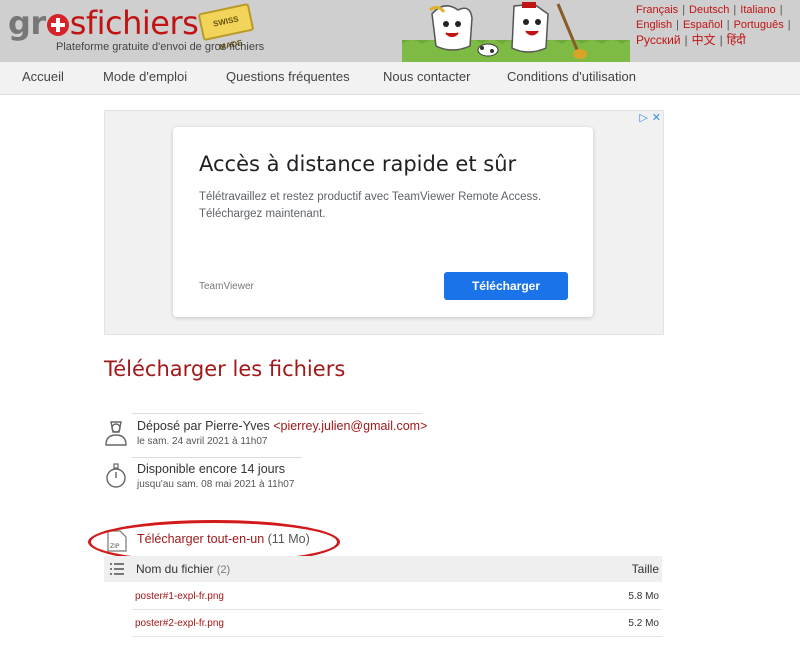  I want to click on file-link: poster#2-expl-fr.png, so click(179, 623).